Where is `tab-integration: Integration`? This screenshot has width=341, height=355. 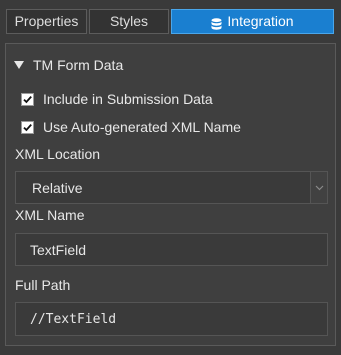 tab-integration: Integration is located at coordinates (252, 21).